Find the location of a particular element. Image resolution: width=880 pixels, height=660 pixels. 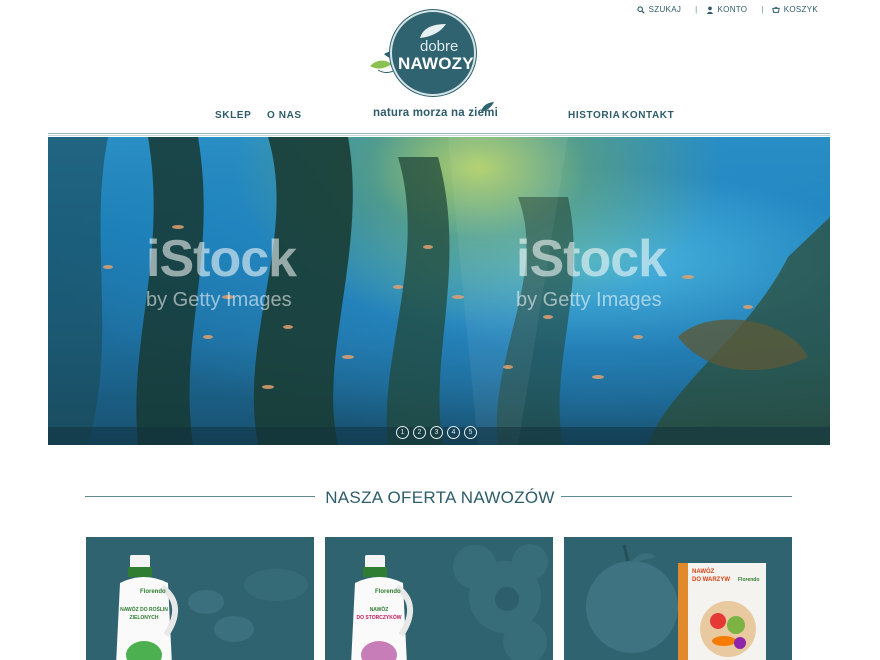

nav-item-about: O NAS is located at coordinates (284, 115).